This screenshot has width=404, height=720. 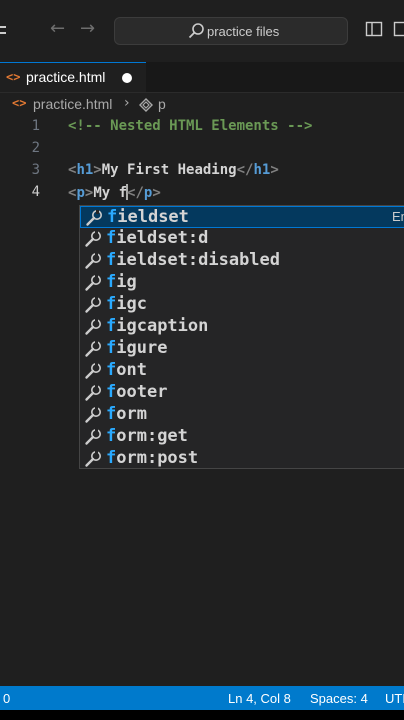 What do you see at coordinates (242, 371) in the screenshot?
I see `suggestion-item: font` at bounding box center [242, 371].